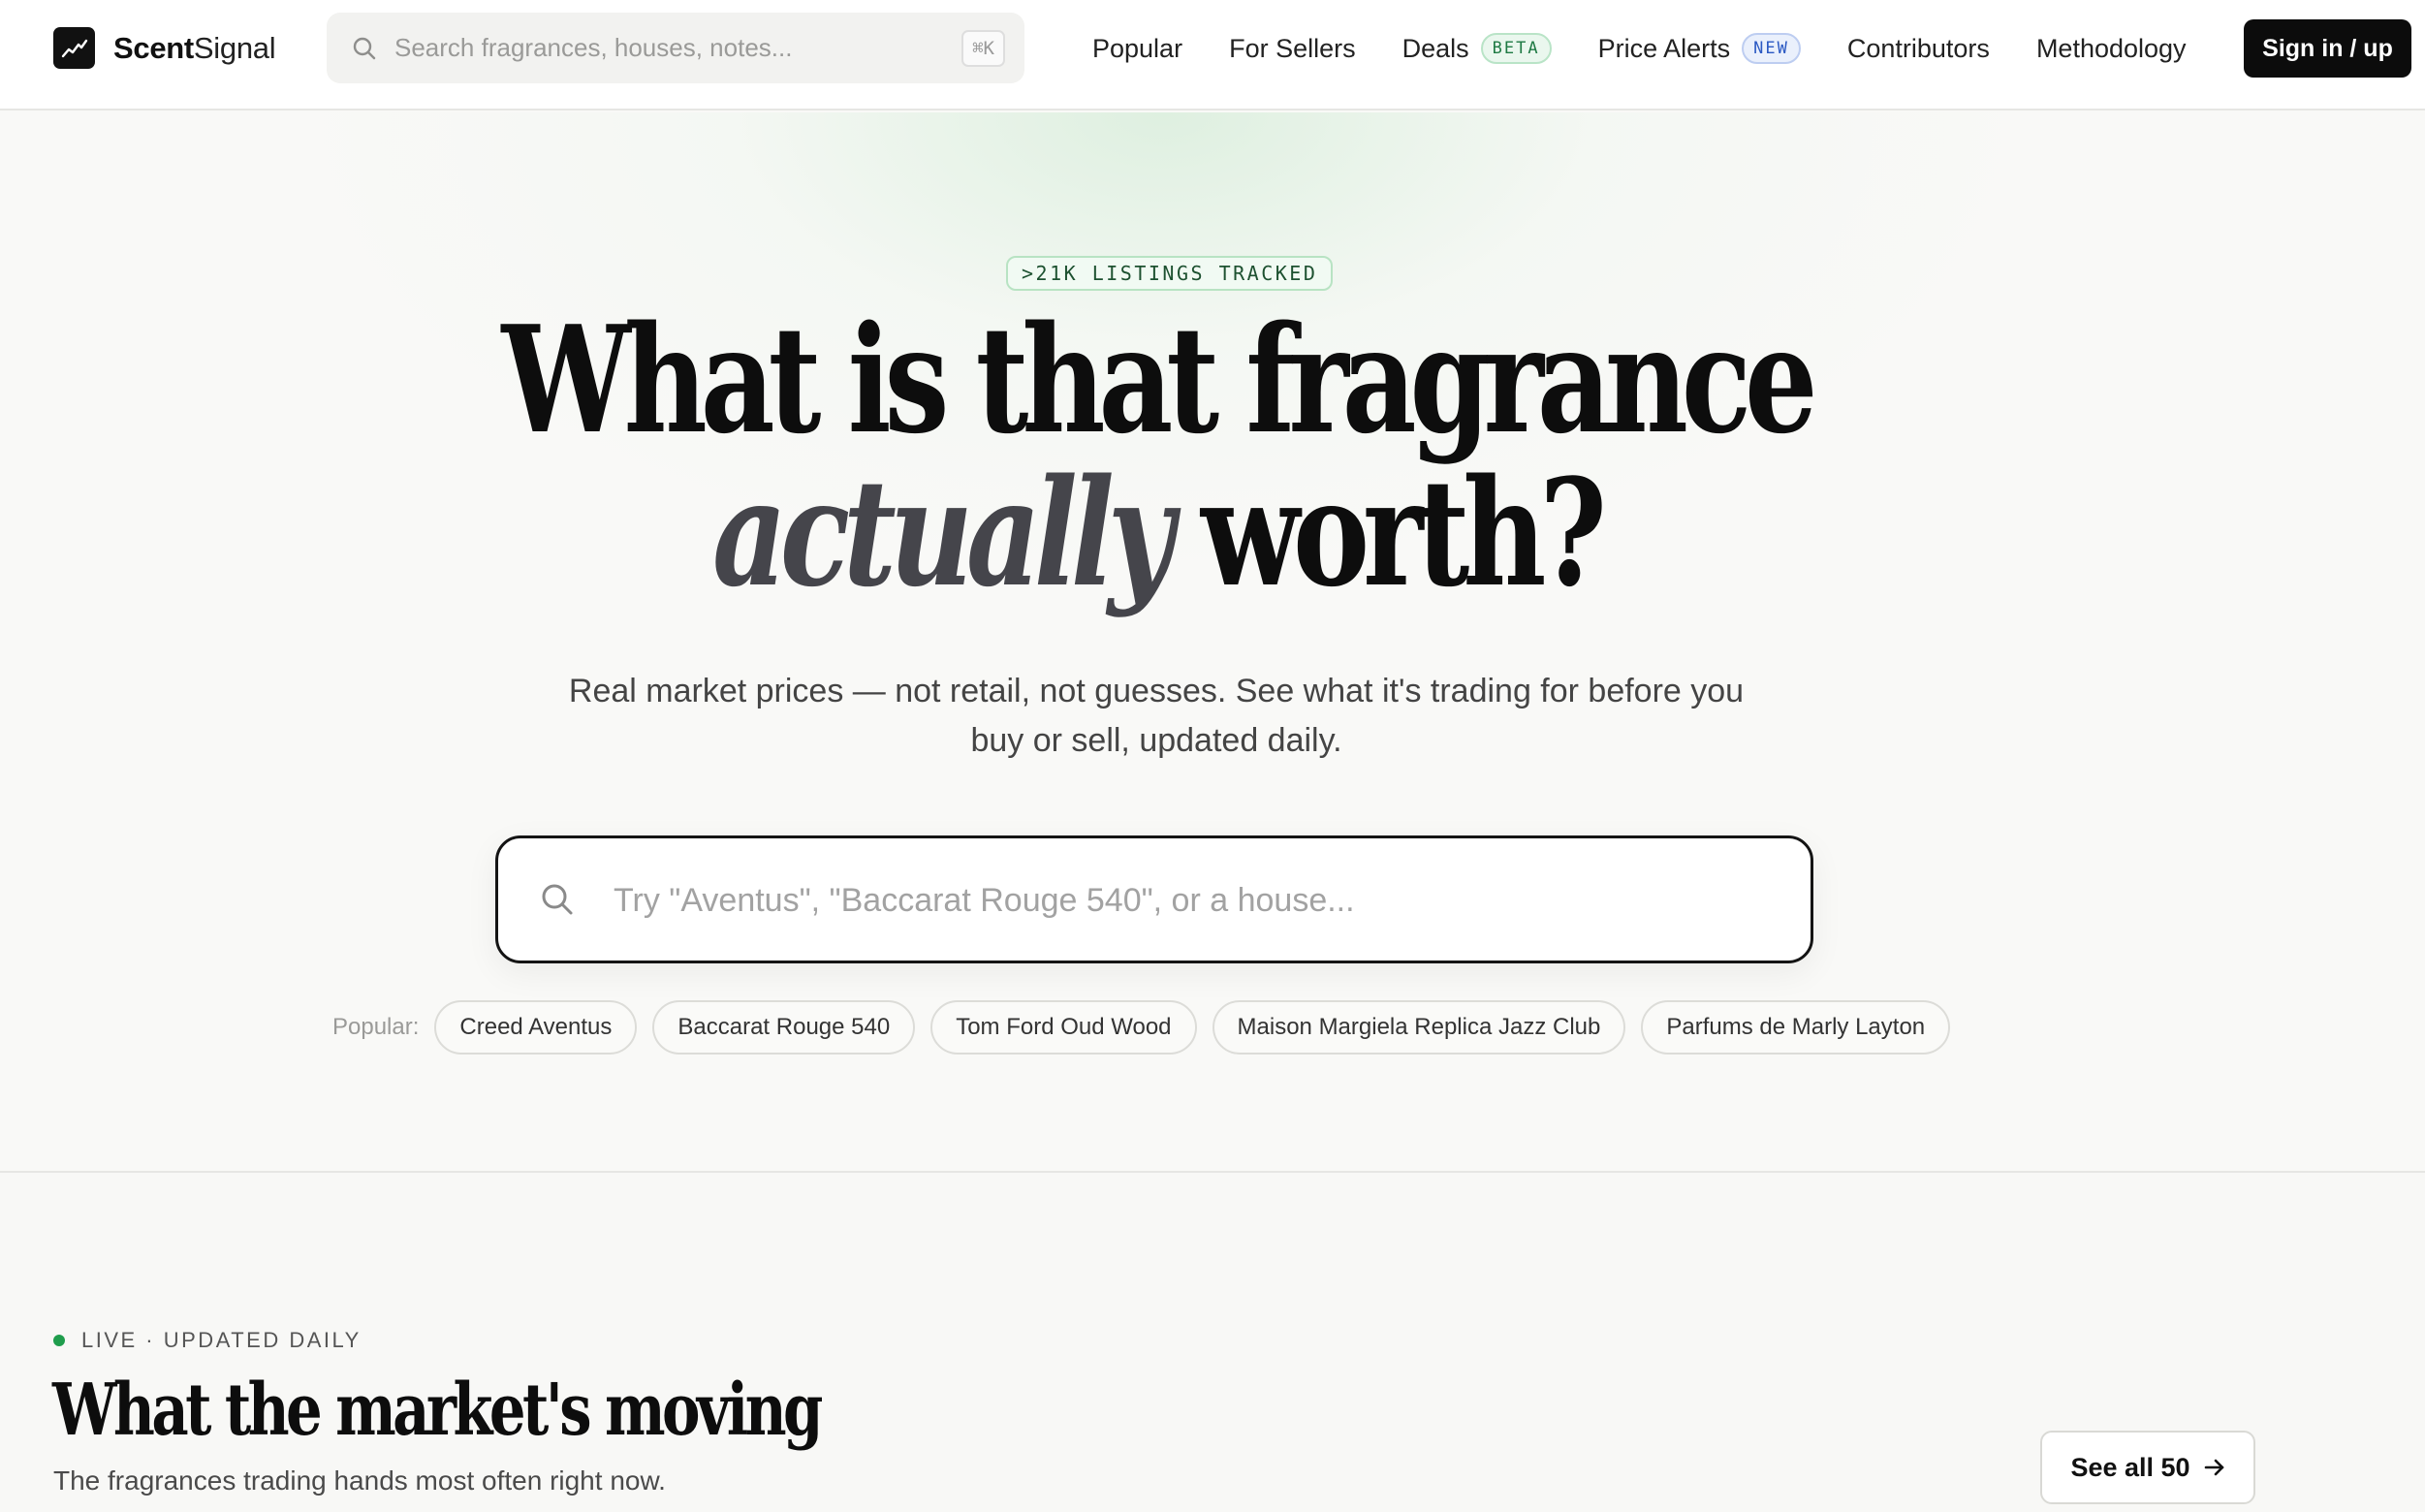 This screenshot has width=2425, height=1512. Describe the element at coordinates (2111, 49) in the screenshot. I see `nav-link-methodology: Methodology` at that location.